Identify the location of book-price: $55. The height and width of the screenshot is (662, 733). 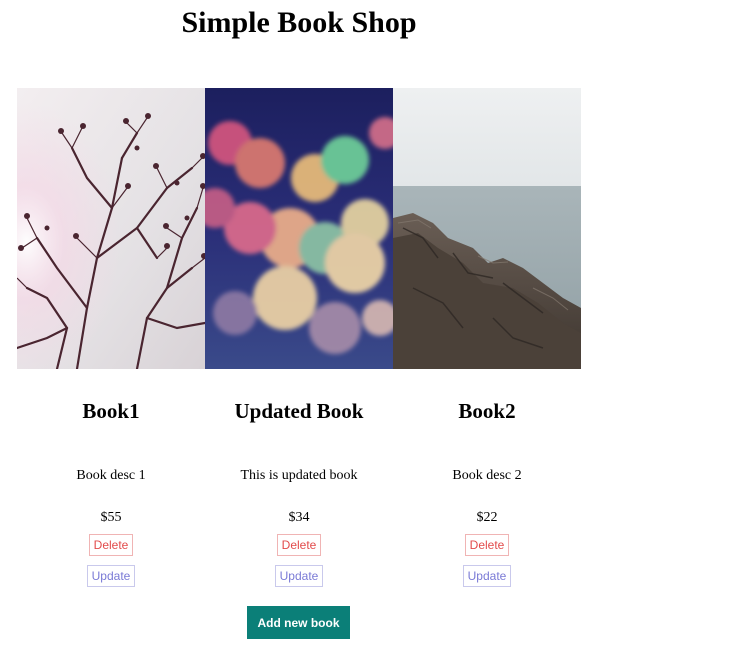
(111, 517).